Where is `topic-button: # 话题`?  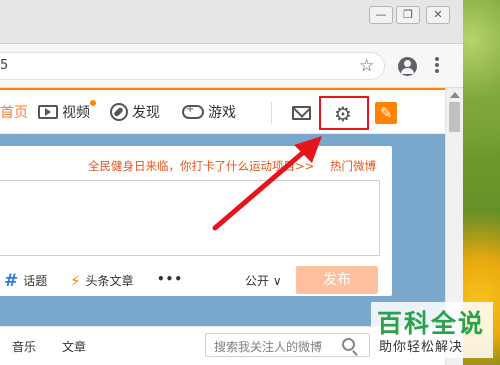 topic-button: # 话题 is located at coordinates (25, 280).